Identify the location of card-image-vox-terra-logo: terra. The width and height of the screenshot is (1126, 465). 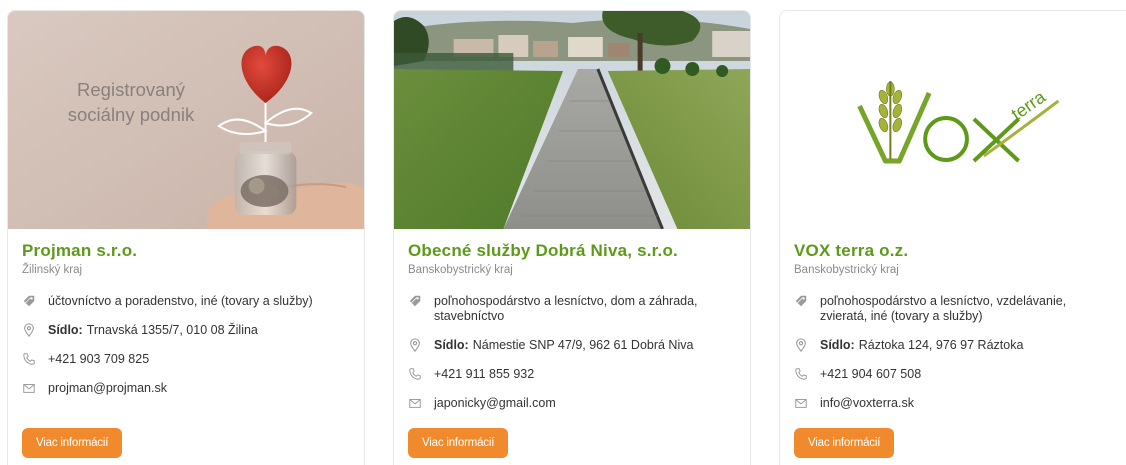
(953, 120).